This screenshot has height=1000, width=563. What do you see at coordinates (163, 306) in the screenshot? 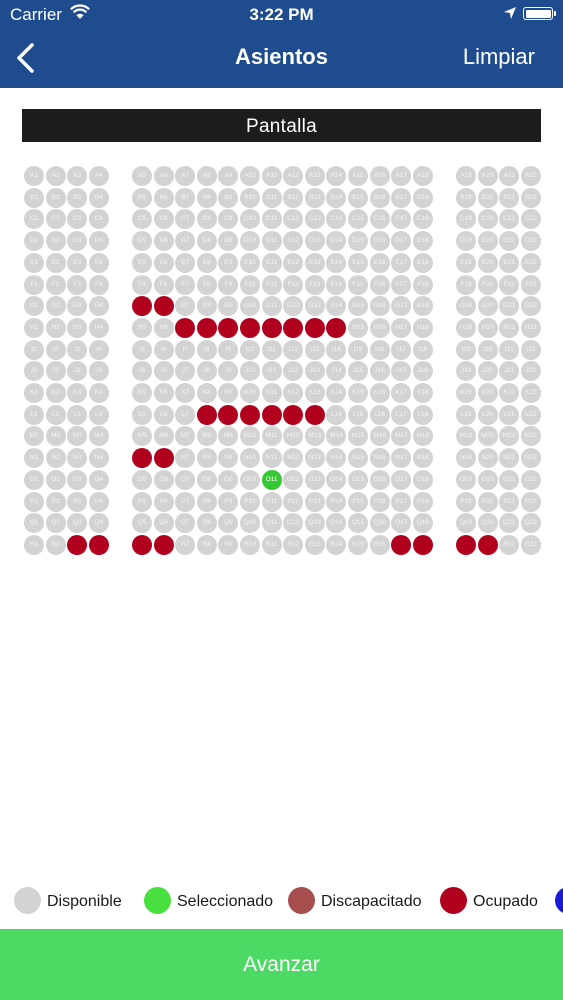
I see `seat-g6: G6` at bounding box center [163, 306].